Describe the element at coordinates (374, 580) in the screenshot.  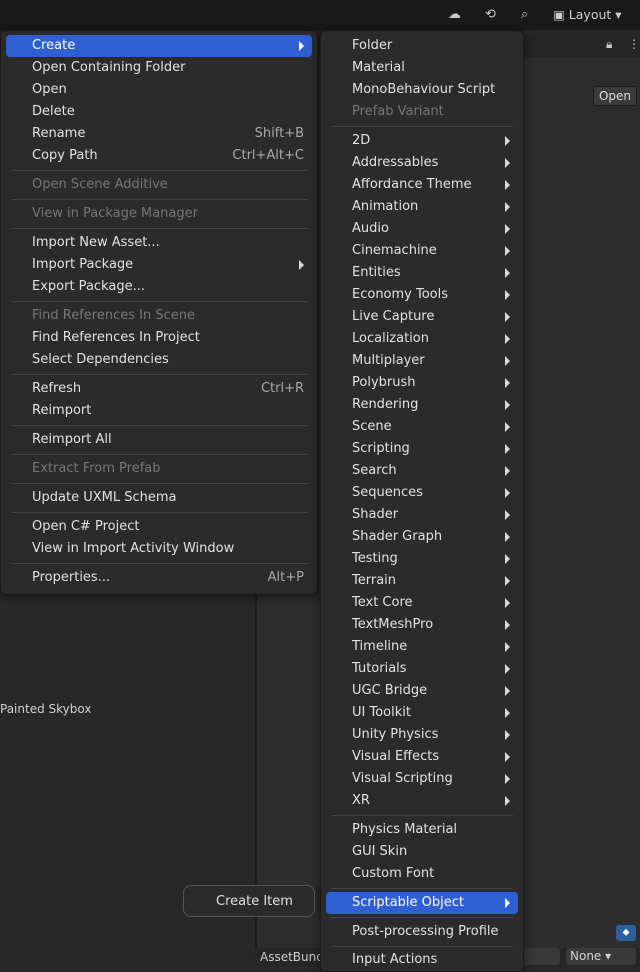
I see `menu-item-label: Terrain` at that location.